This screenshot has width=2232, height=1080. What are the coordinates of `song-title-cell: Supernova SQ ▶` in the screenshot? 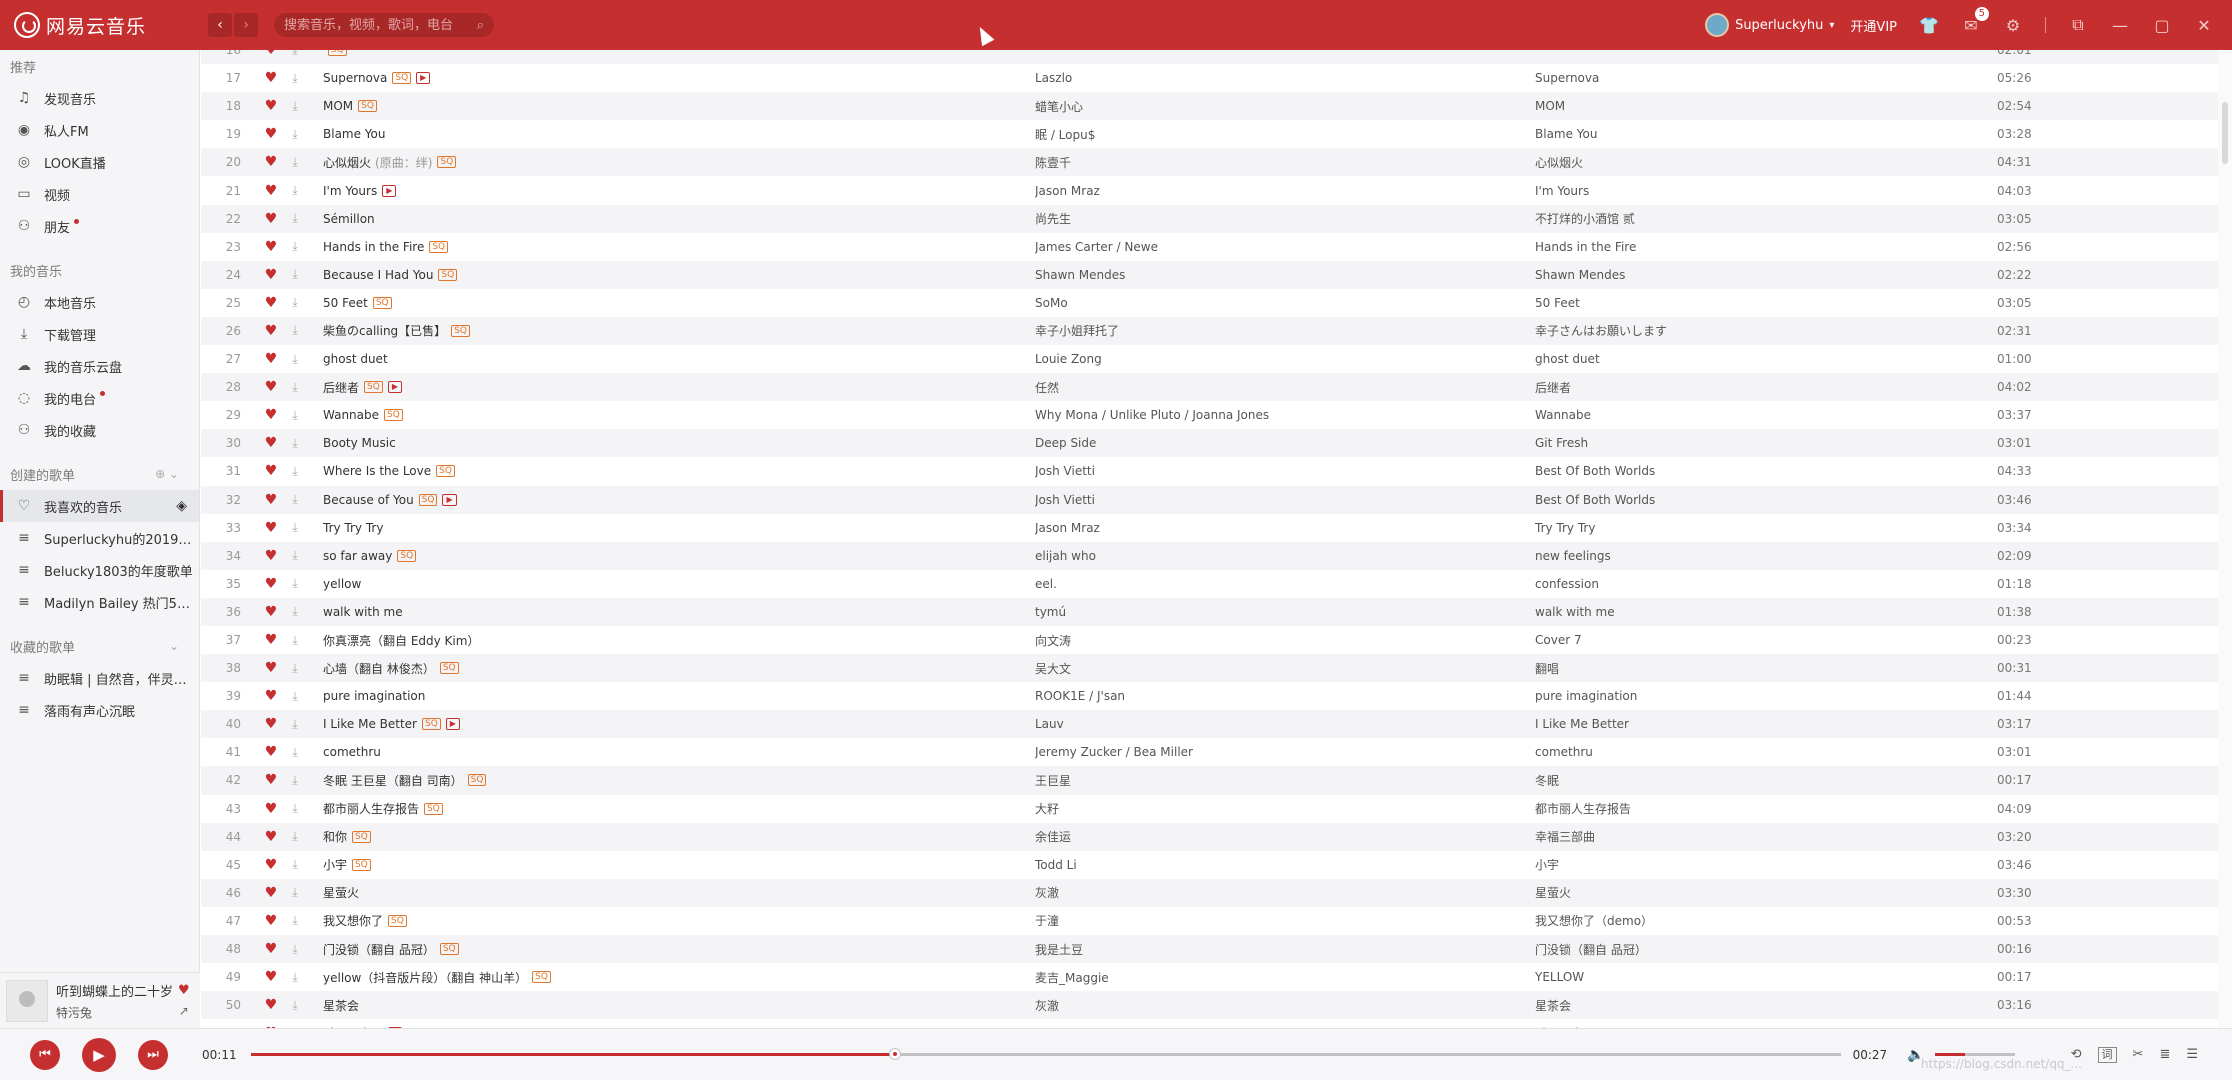 It's located at (679, 78).